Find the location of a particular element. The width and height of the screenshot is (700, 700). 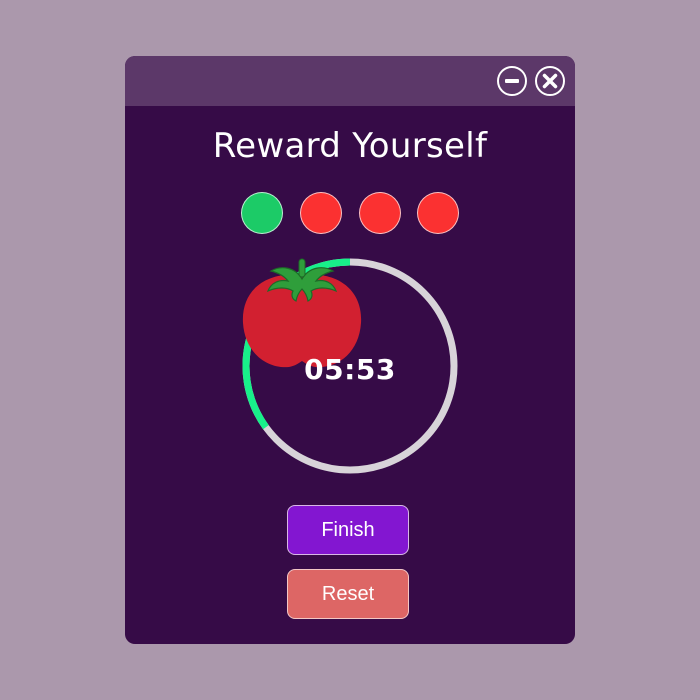

close-button is located at coordinates (550, 81).